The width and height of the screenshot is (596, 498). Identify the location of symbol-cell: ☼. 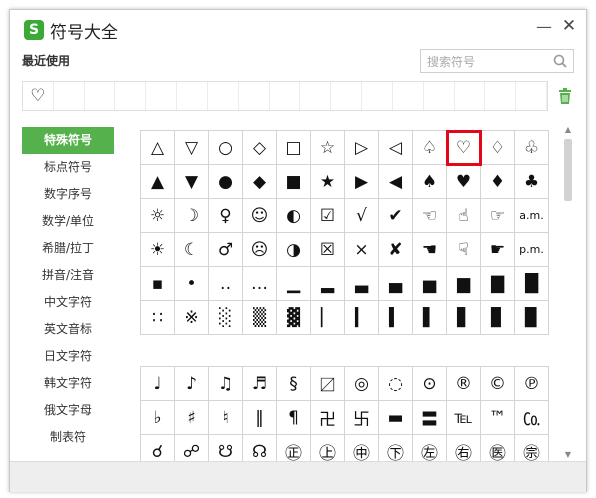
(158, 216).